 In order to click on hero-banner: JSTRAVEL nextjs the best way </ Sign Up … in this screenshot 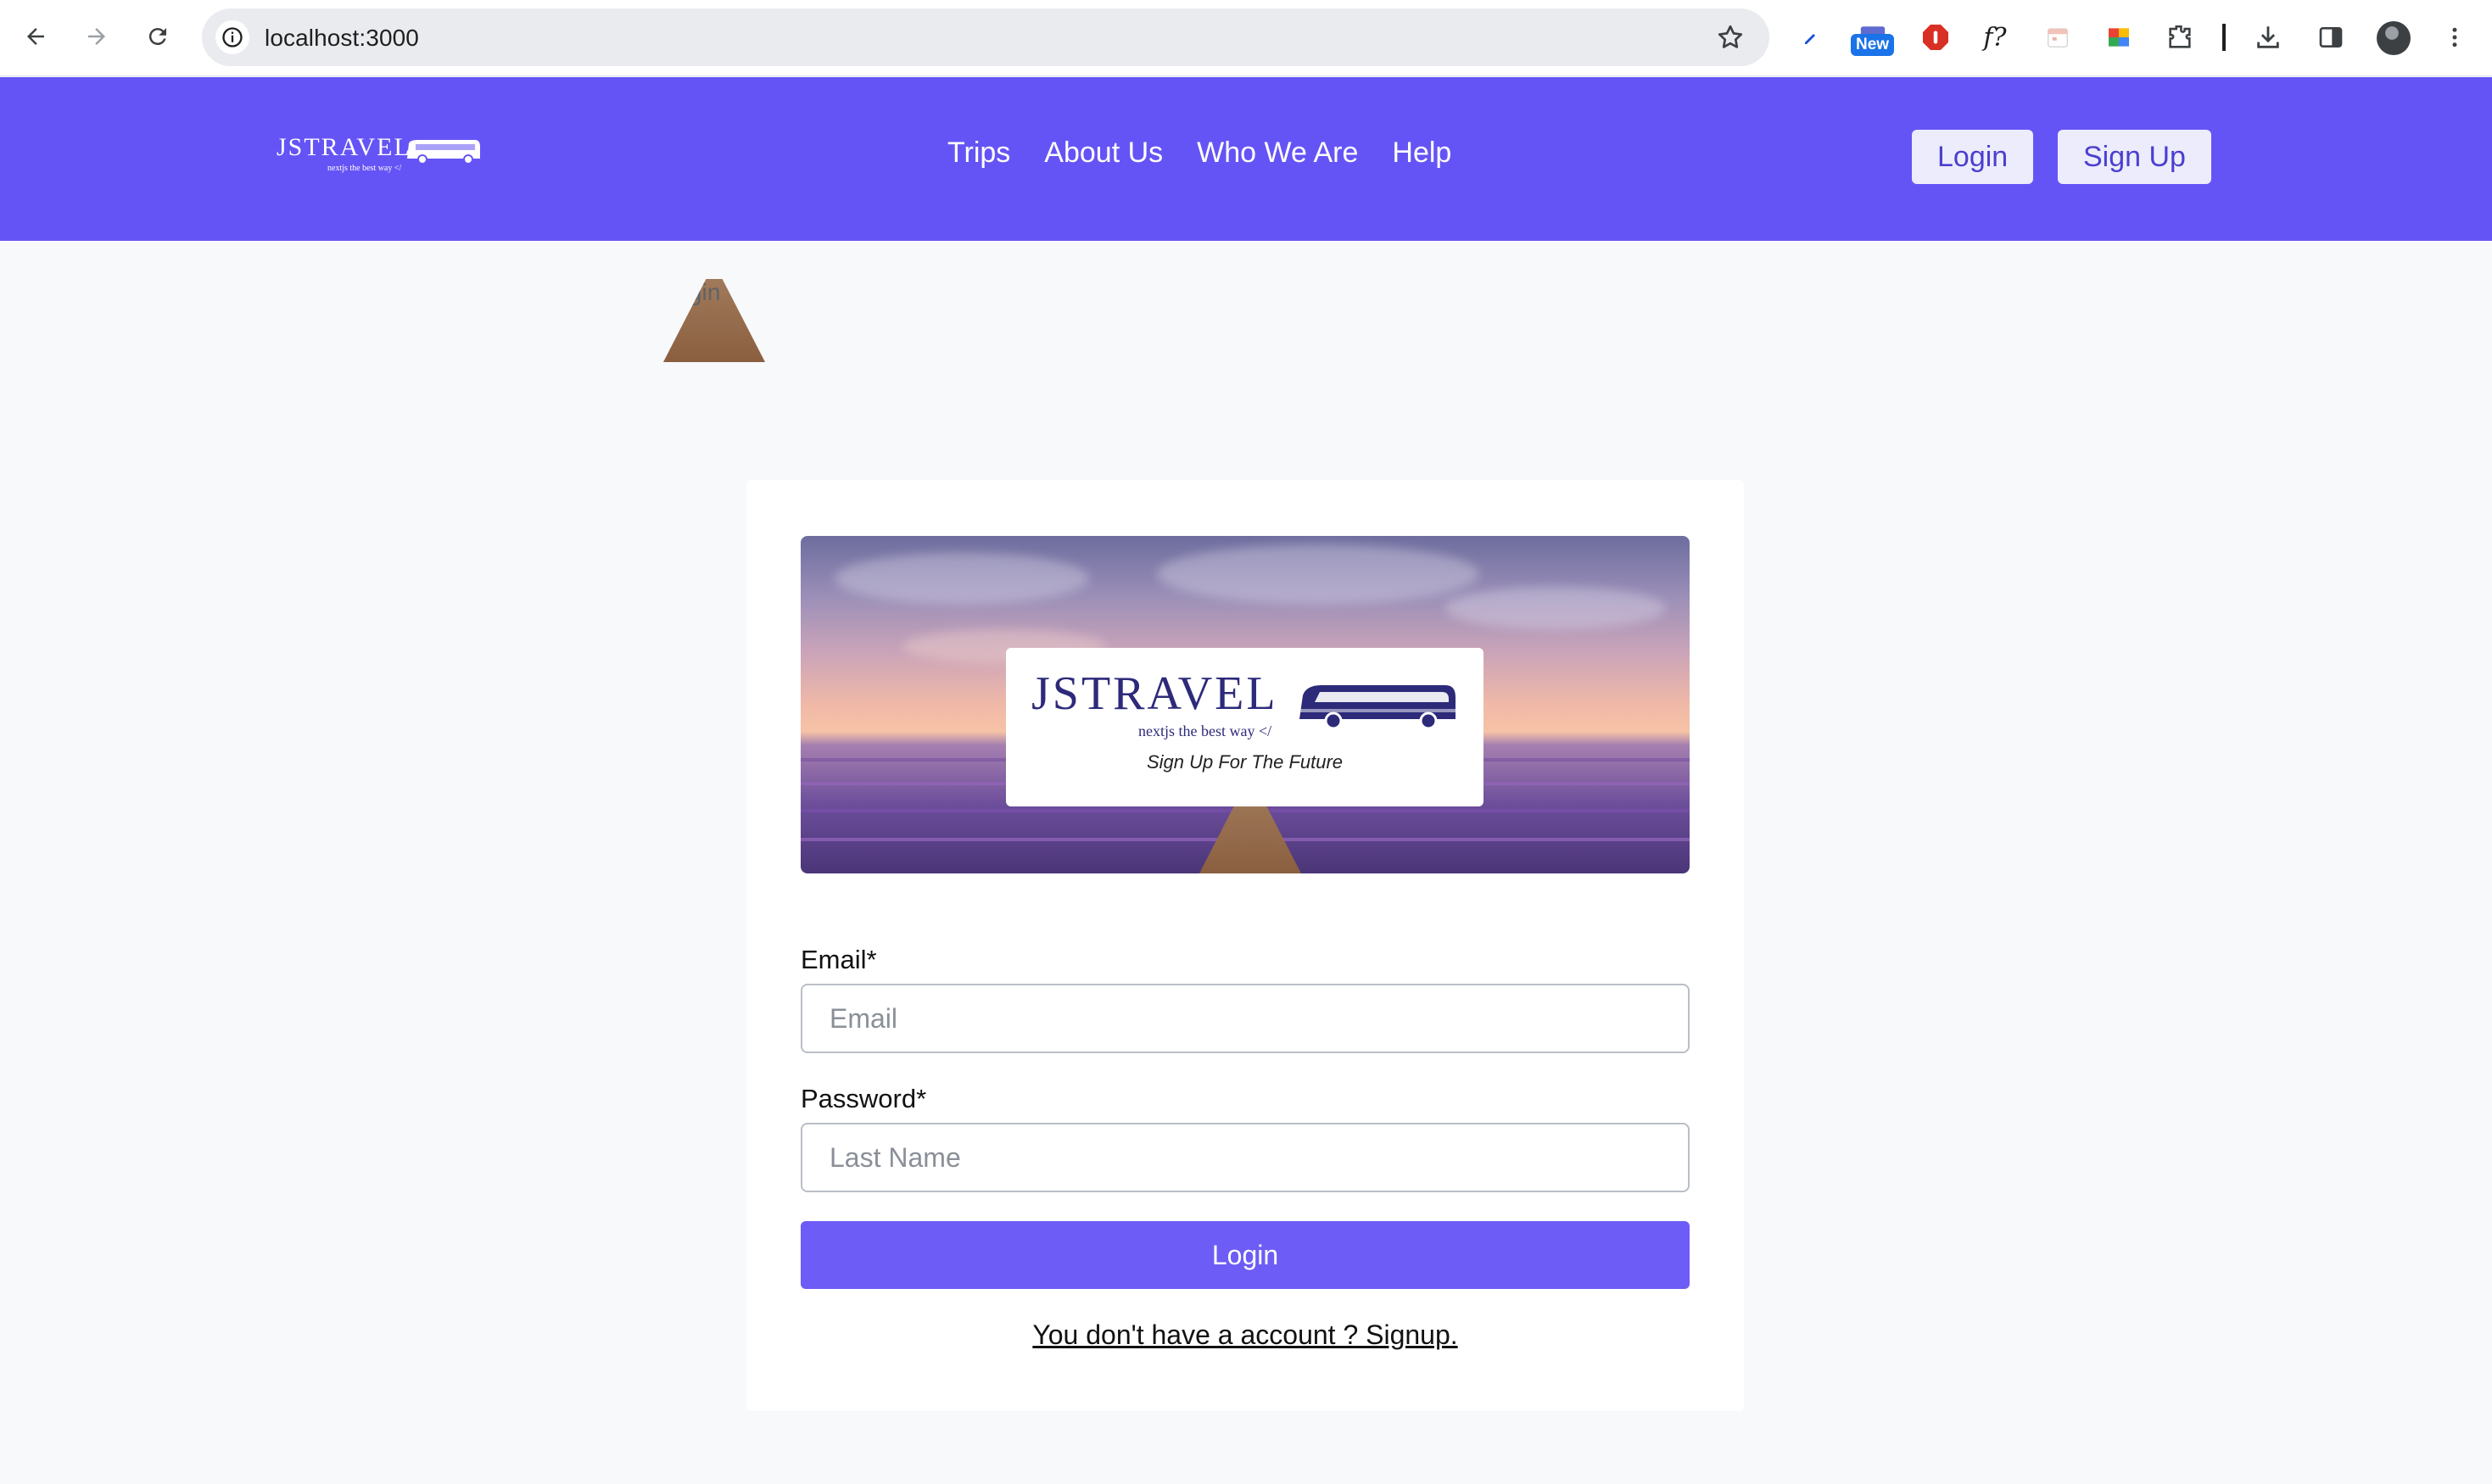, I will do `click(1245, 704)`.